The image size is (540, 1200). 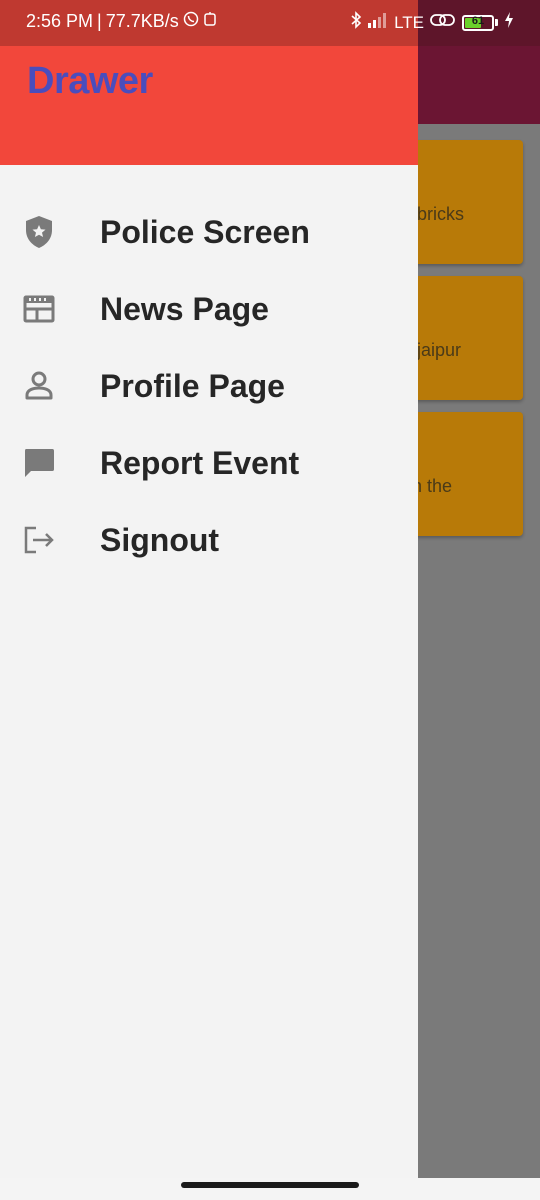 What do you see at coordinates (437, 350) in the screenshot?
I see `background-card-text: e jaipur` at bounding box center [437, 350].